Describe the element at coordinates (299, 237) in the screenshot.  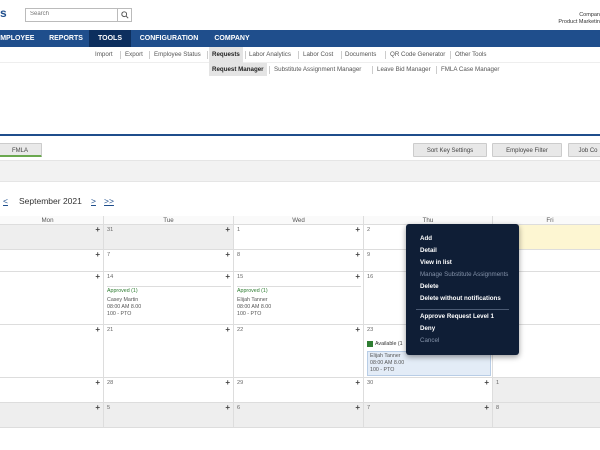
I see `day-cell: 1 +` at that location.